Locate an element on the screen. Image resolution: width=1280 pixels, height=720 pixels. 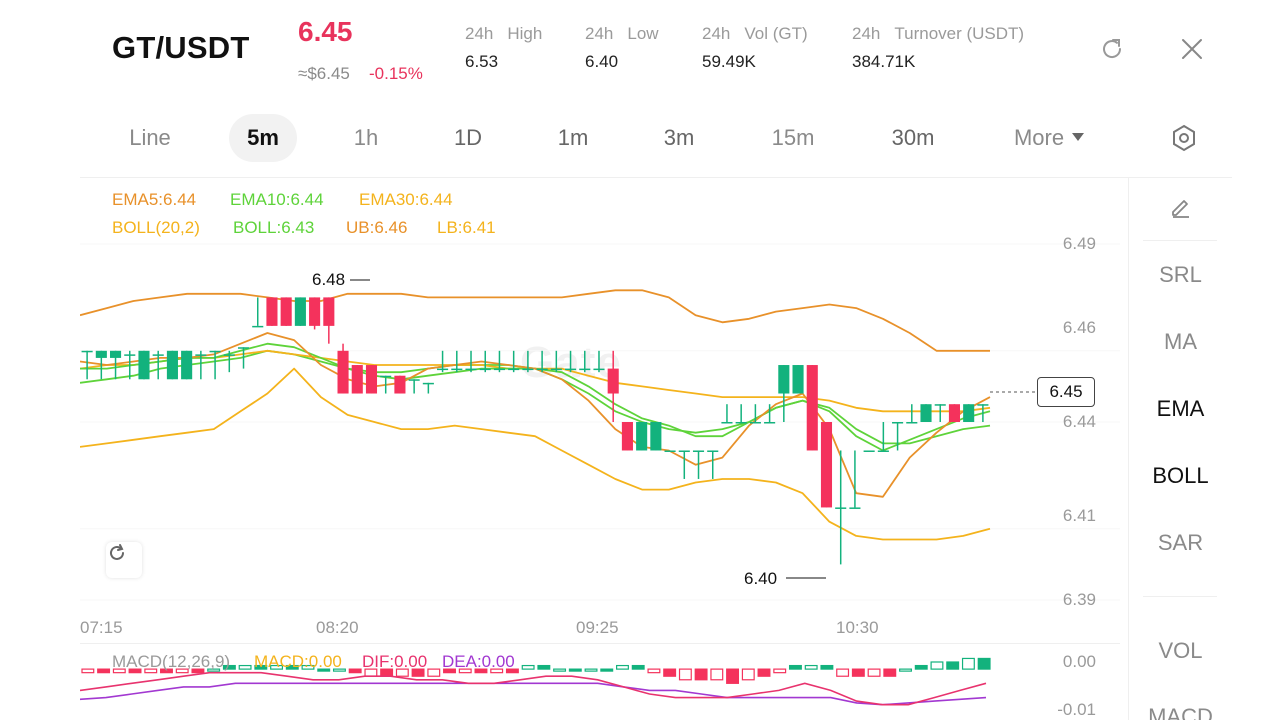
boll-ub-label: UB:6.46 is located at coordinates (376, 228).